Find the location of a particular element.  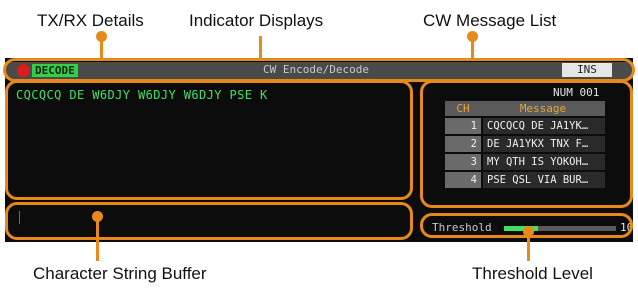

indicator-displays-callout: Indicator Displays is located at coordinates (256, 20).